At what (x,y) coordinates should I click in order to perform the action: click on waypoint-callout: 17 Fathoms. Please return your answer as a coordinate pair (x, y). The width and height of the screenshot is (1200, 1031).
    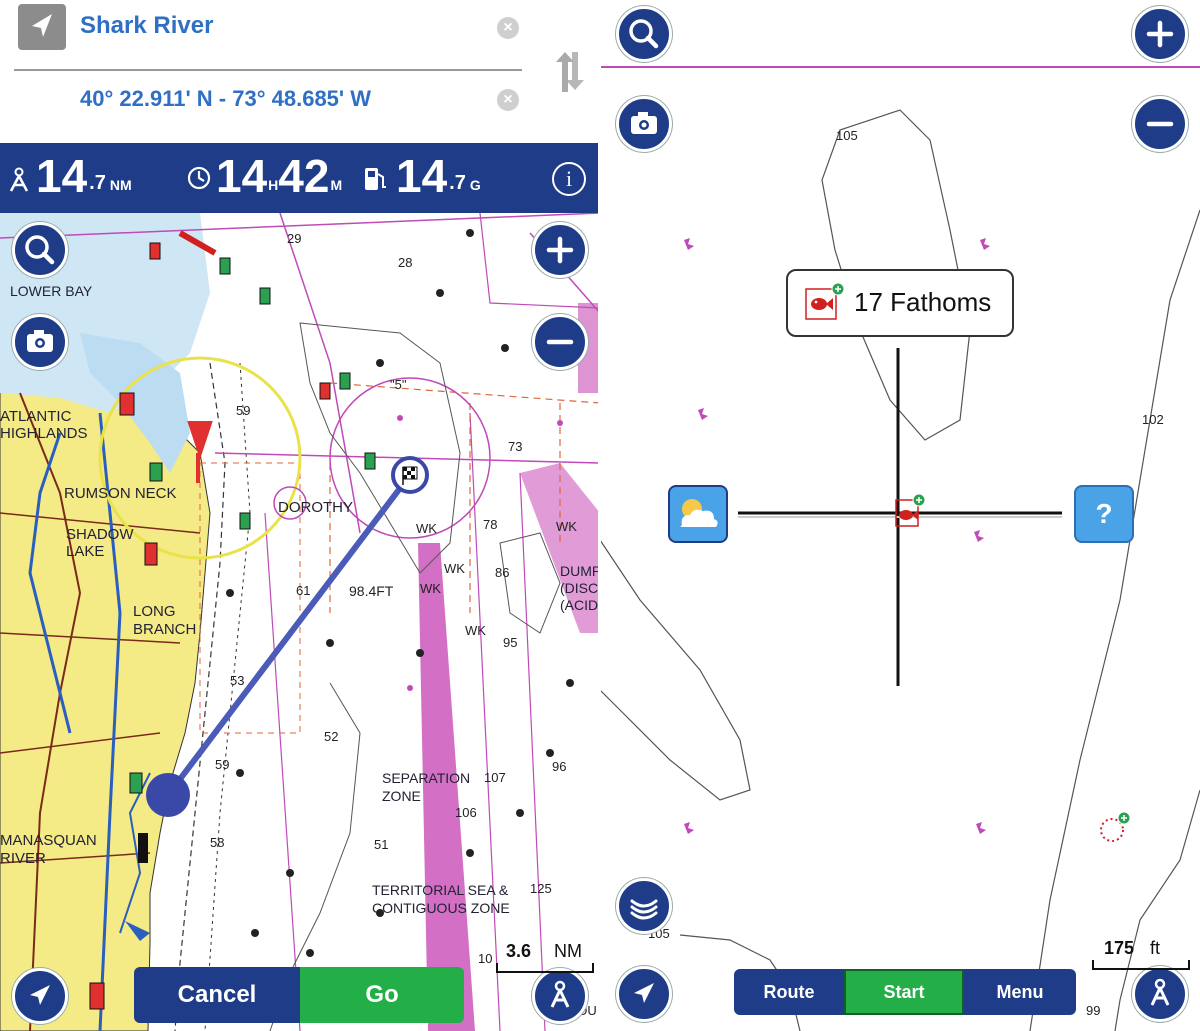
    Looking at the image, I should click on (900, 303).